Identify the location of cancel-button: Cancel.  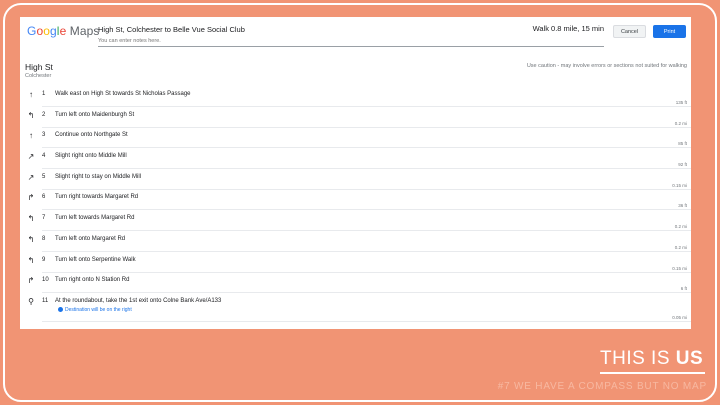
(629, 31).